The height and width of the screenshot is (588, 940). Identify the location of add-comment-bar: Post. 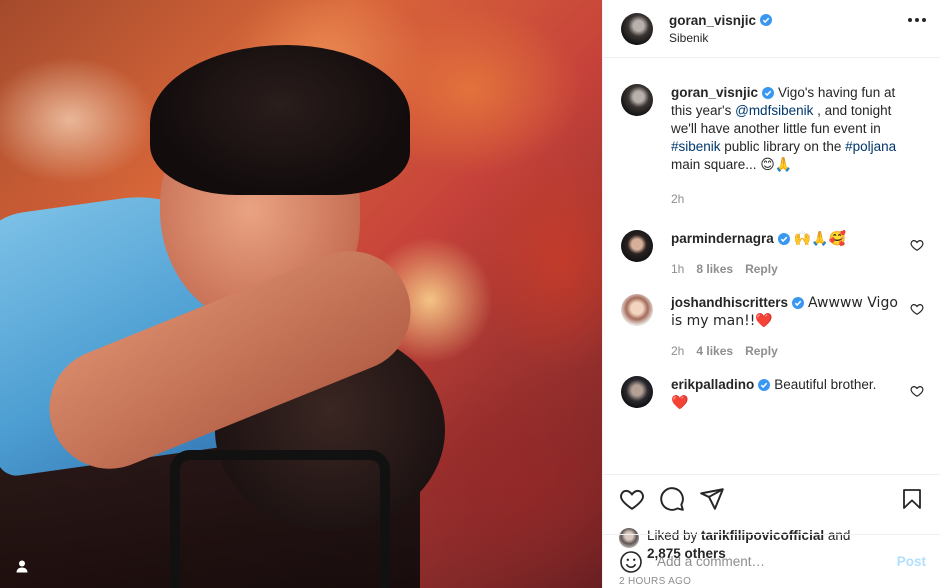
(771, 561).